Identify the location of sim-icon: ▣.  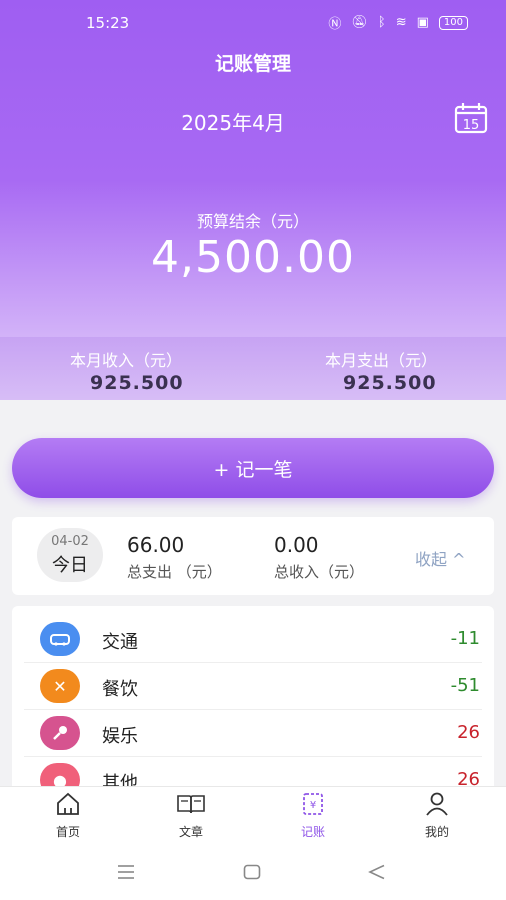
(422, 22).